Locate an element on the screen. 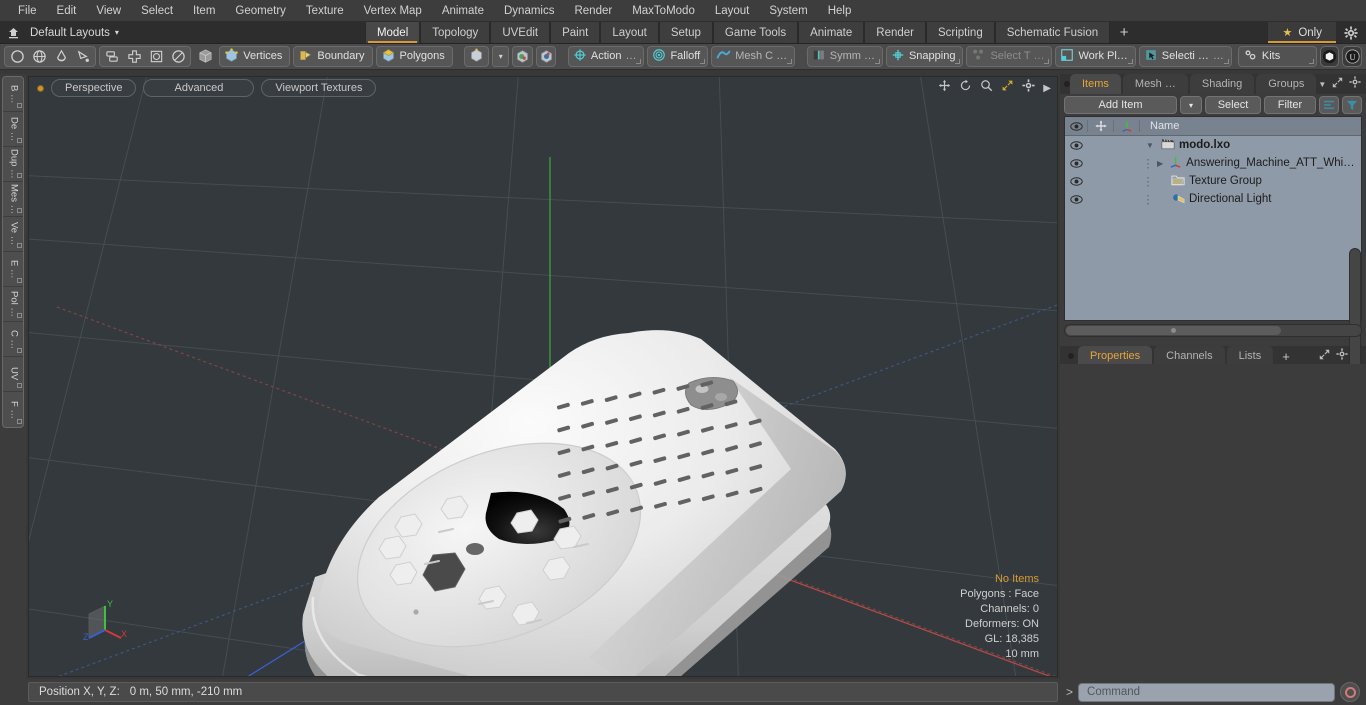 This screenshot has height=705, width=1366. panel-tab-groups: Groups is located at coordinates (1286, 84).